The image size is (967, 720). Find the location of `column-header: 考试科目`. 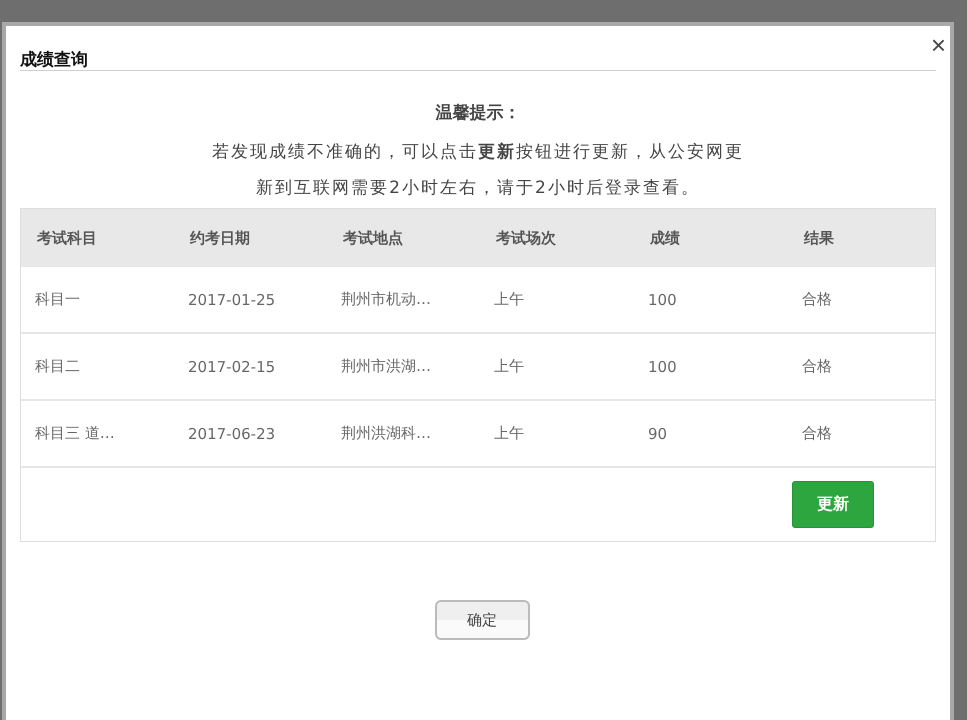

column-header: 考试科目 is located at coordinates (67, 238).